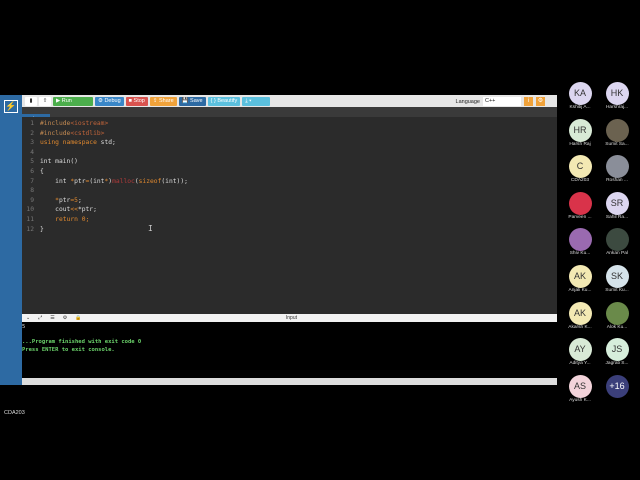 This screenshot has height=480, width=640. I want to click on participant-tile: C CDA203, so click(580, 169).